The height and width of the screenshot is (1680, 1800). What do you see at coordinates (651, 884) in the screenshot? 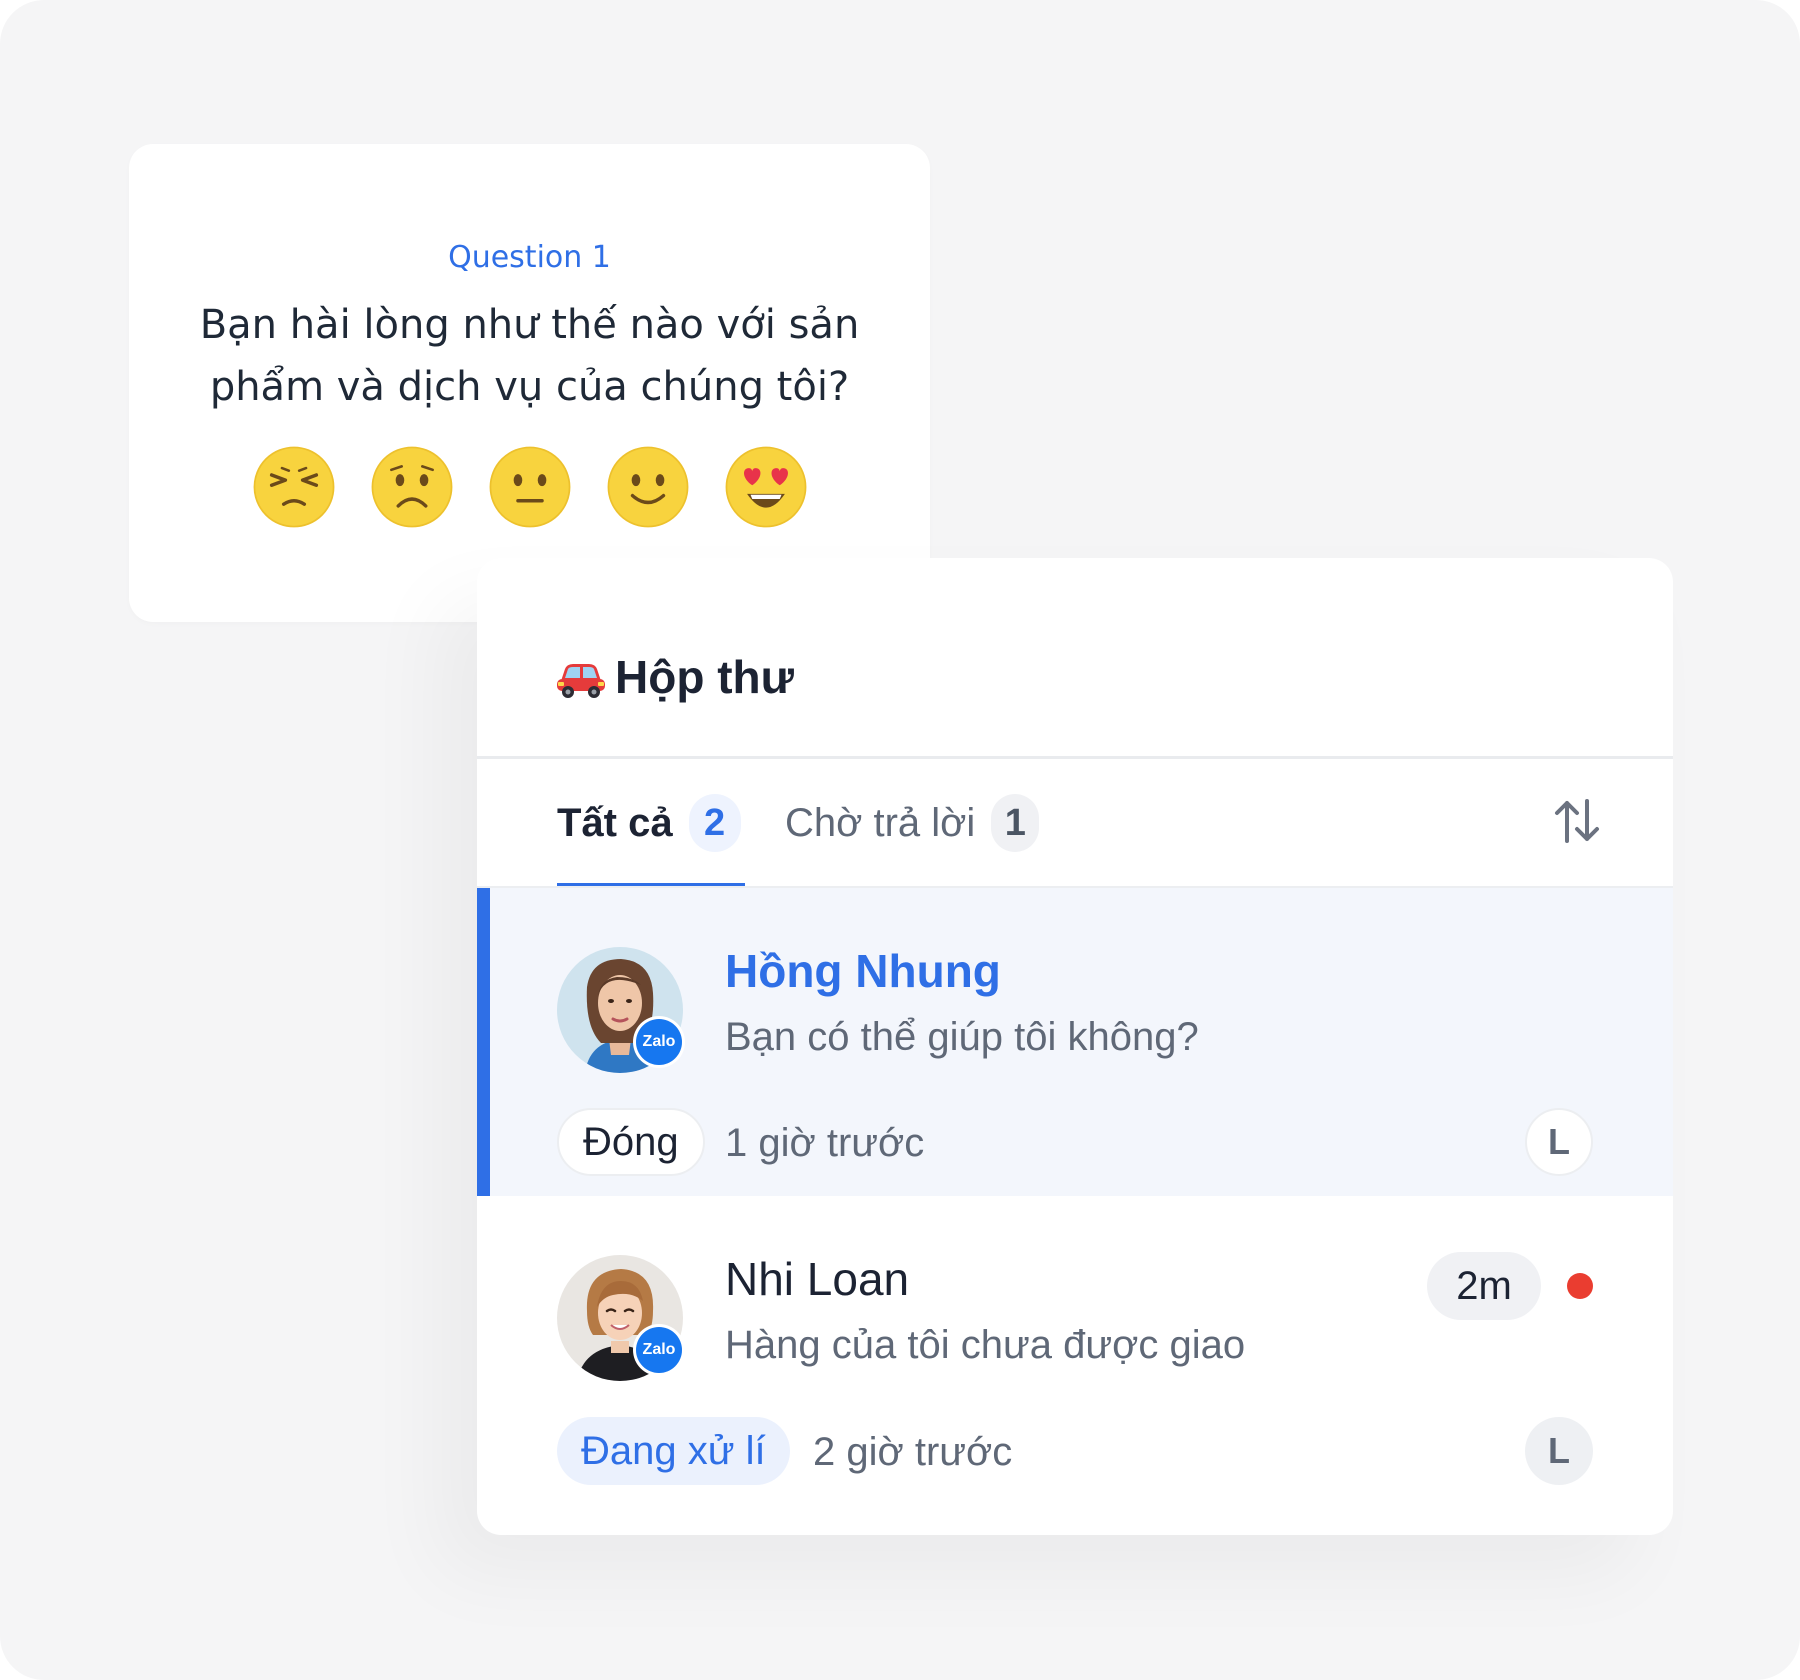
I see `active-tab-indicator` at bounding box center [651, 884].